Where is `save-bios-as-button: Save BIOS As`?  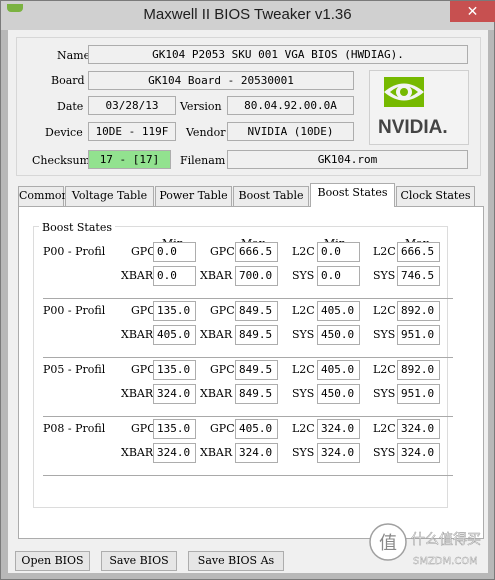 save-bios-as-button: Save BIOS As is located at coordinates (236, 561).